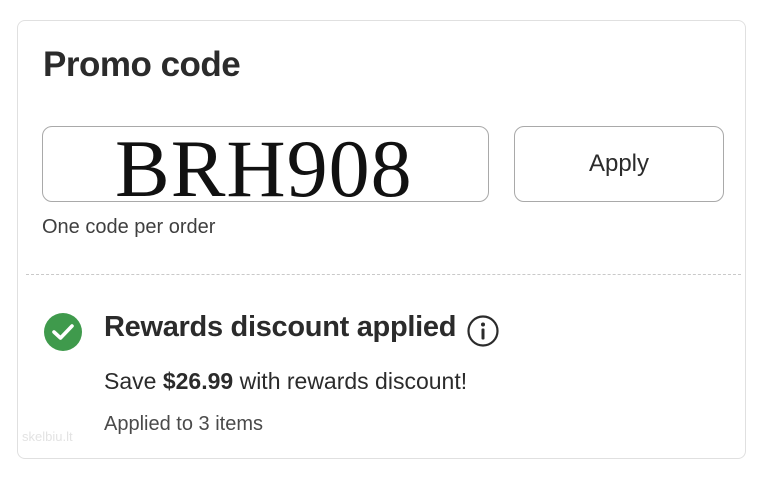 The image size is (767, 479). I want to click on promo-code-value: BRH908, so click(264, 164).